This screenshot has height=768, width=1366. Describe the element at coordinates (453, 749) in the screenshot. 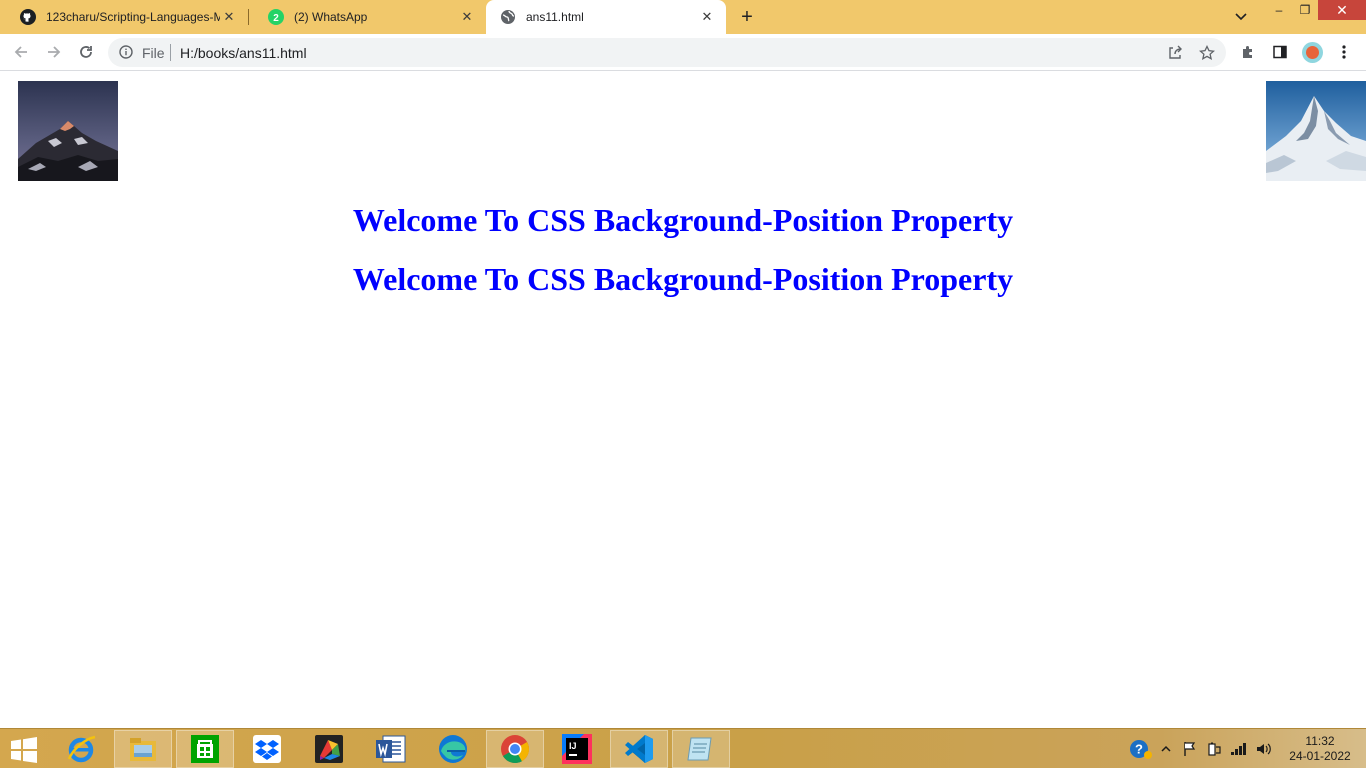

I see `edge-icon` at that location.